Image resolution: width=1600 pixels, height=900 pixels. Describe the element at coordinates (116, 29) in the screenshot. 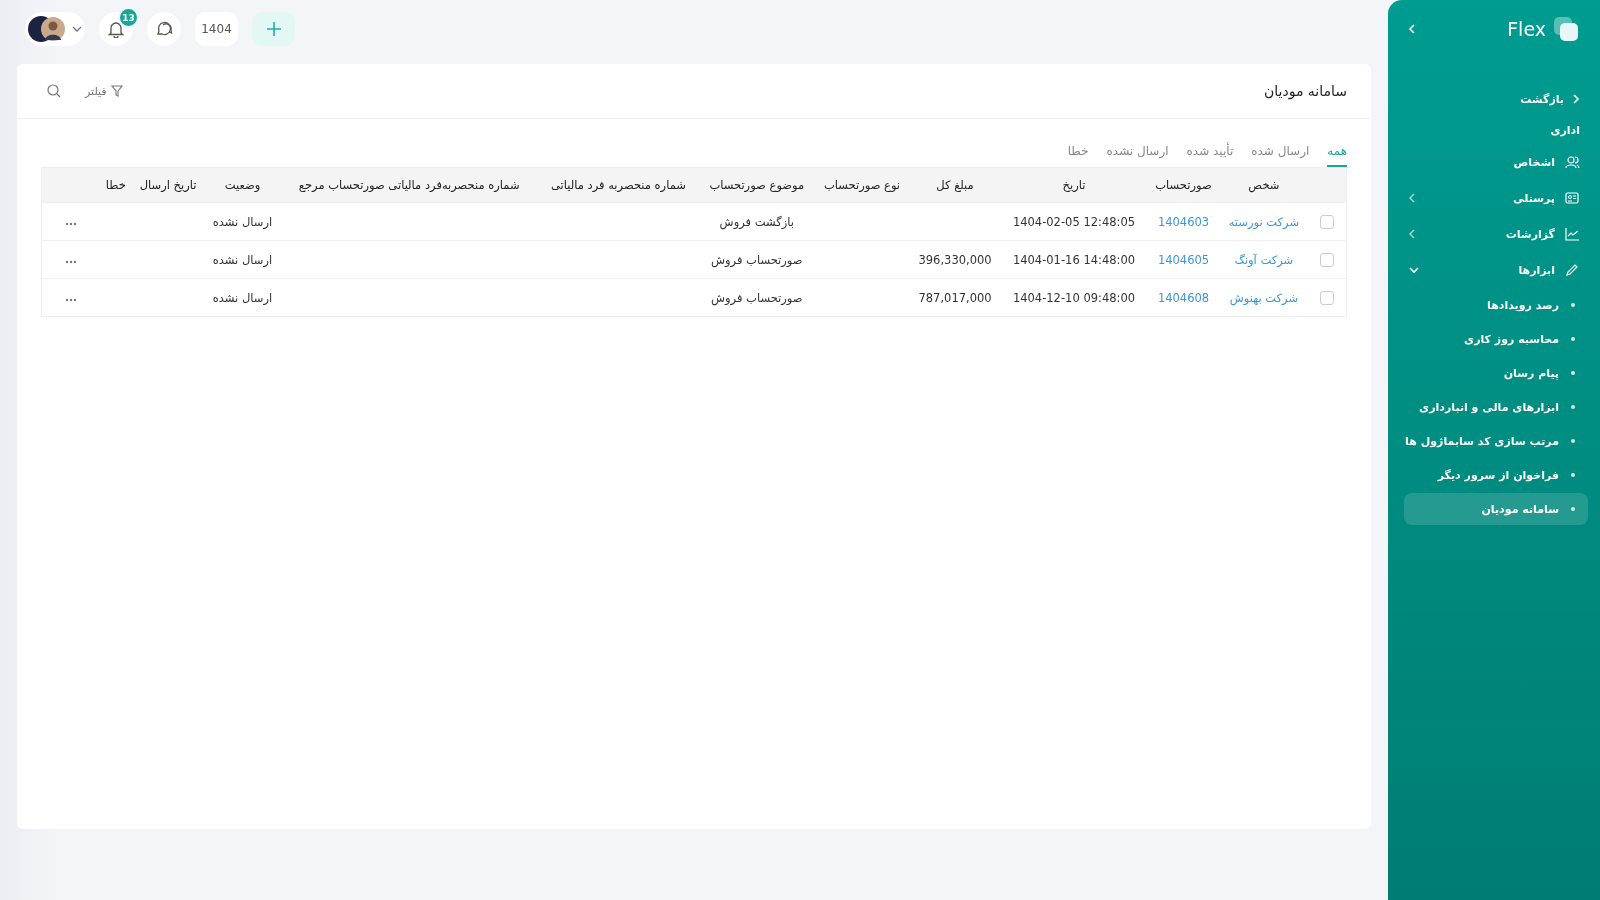

I see `bell-icon` at that location.